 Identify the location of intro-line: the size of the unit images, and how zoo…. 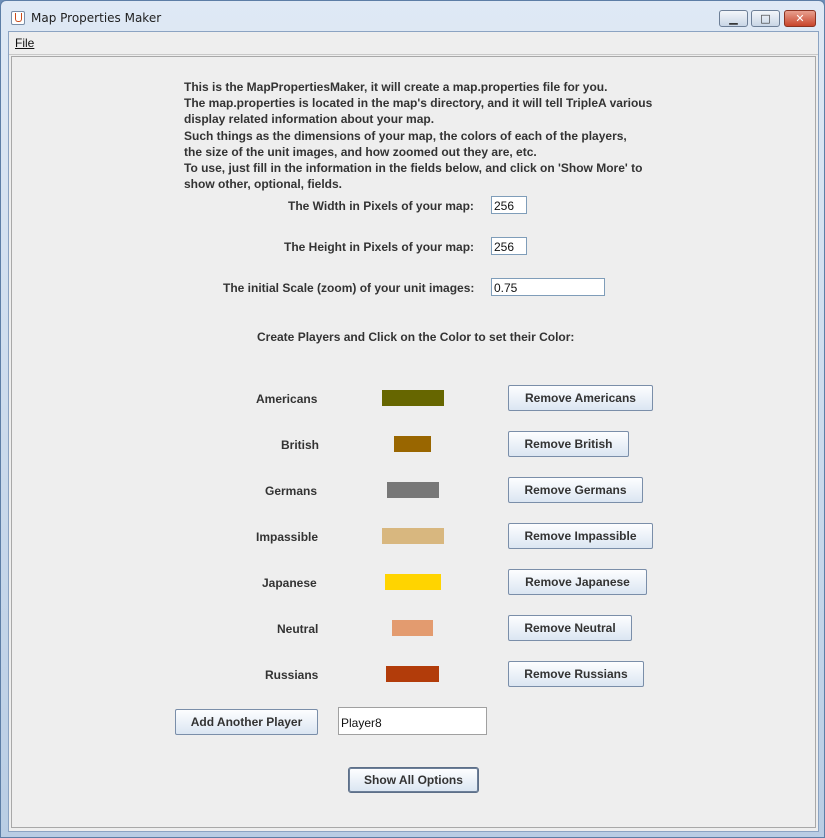
(360, 151).